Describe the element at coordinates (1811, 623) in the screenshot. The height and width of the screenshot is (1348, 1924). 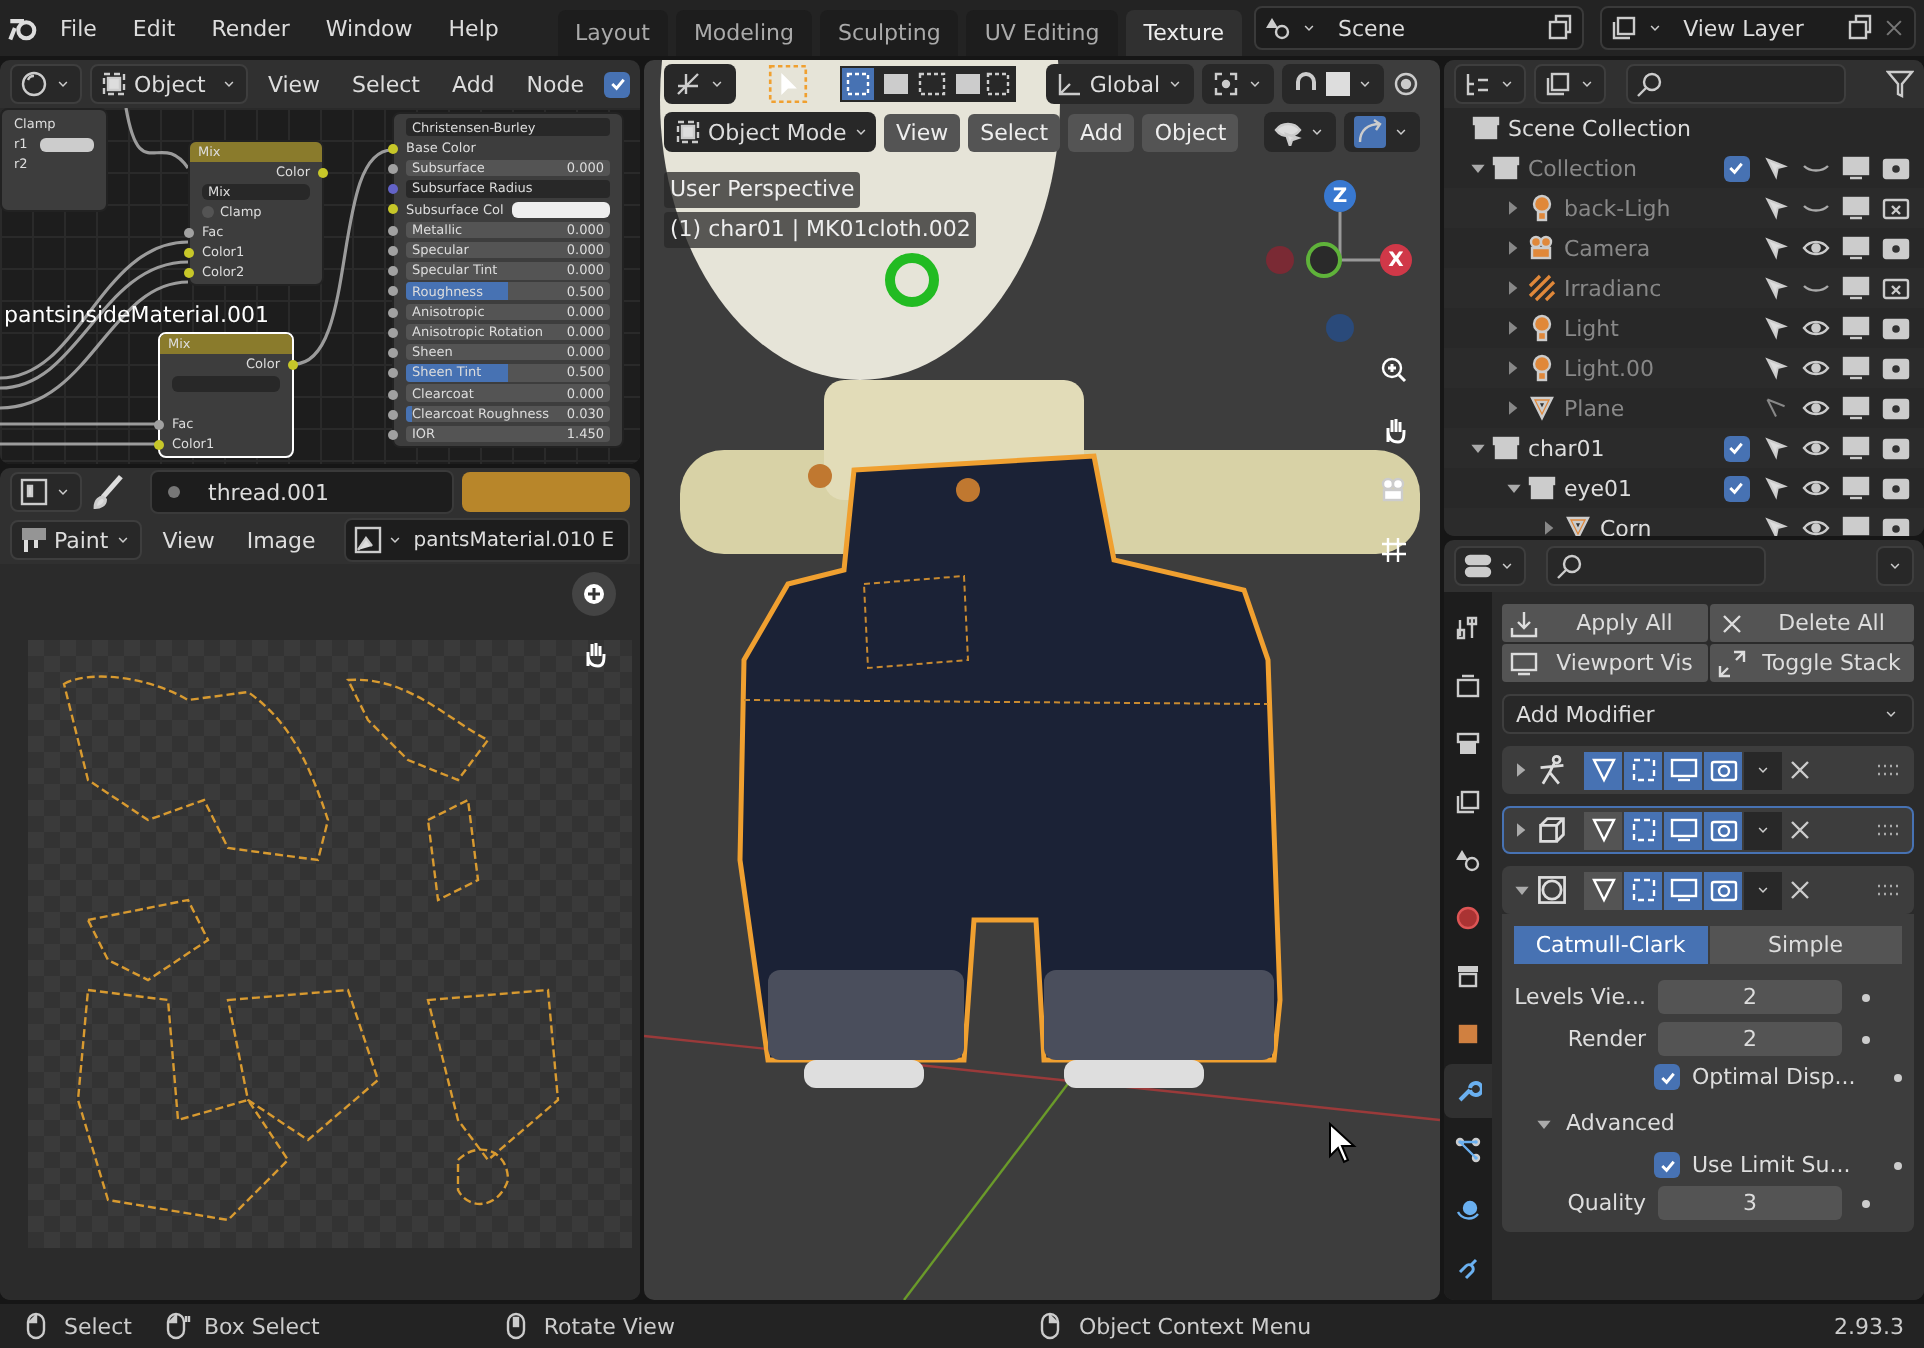
I see `action-button: Delete All` at that location.